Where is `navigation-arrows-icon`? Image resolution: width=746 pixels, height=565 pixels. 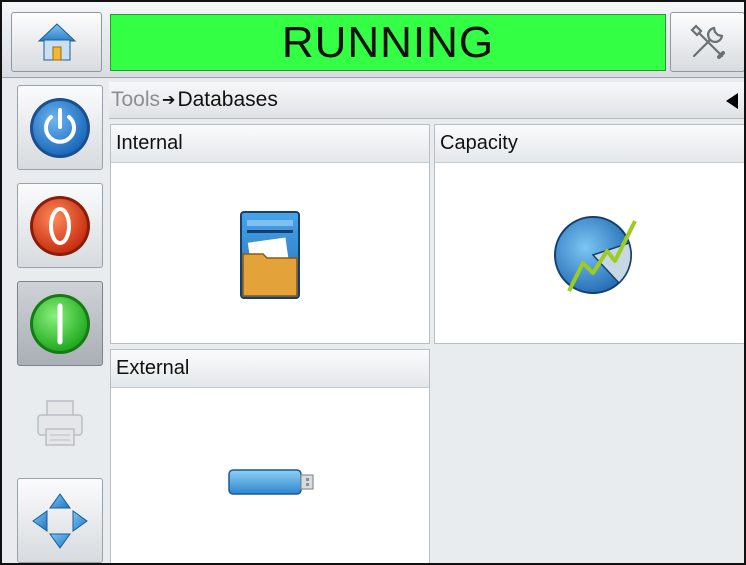
navigation-arrows-icon is located at coordinates (60, 520).